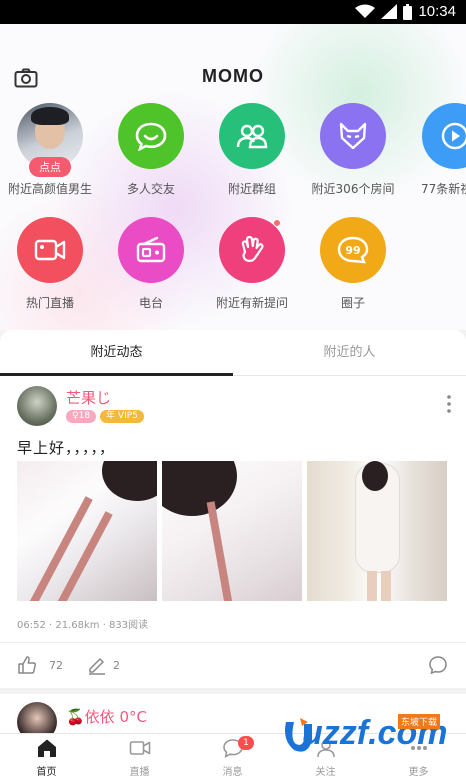 This screenshot has width=466, height=777. Describe the element at coordinates (443, 189) in the screenshot. I see `grid-label: 77条新视` at that location.